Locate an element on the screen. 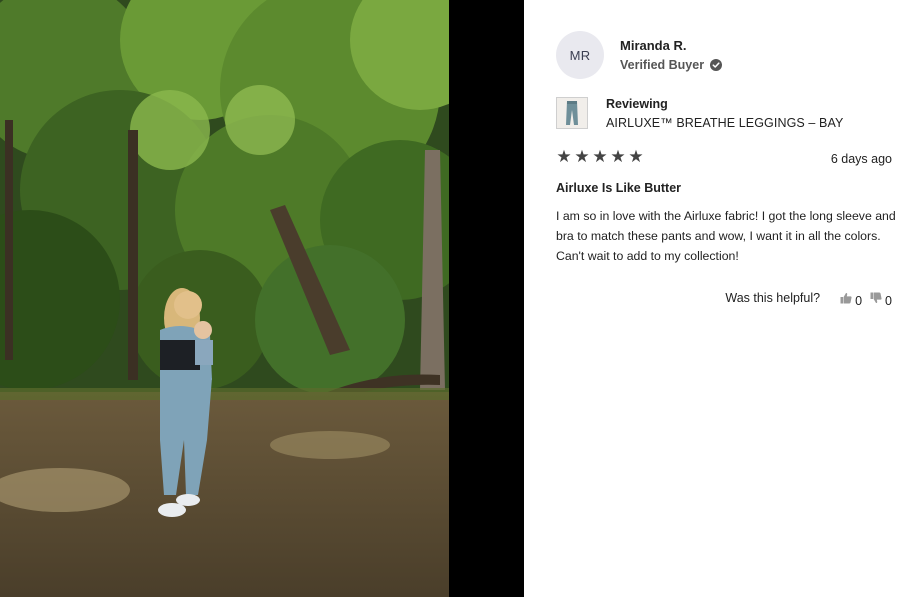 The height and width of the screenshot is (597, 920). verified-buyer-label: Verified Buyer is located at coordinates (662, 65).